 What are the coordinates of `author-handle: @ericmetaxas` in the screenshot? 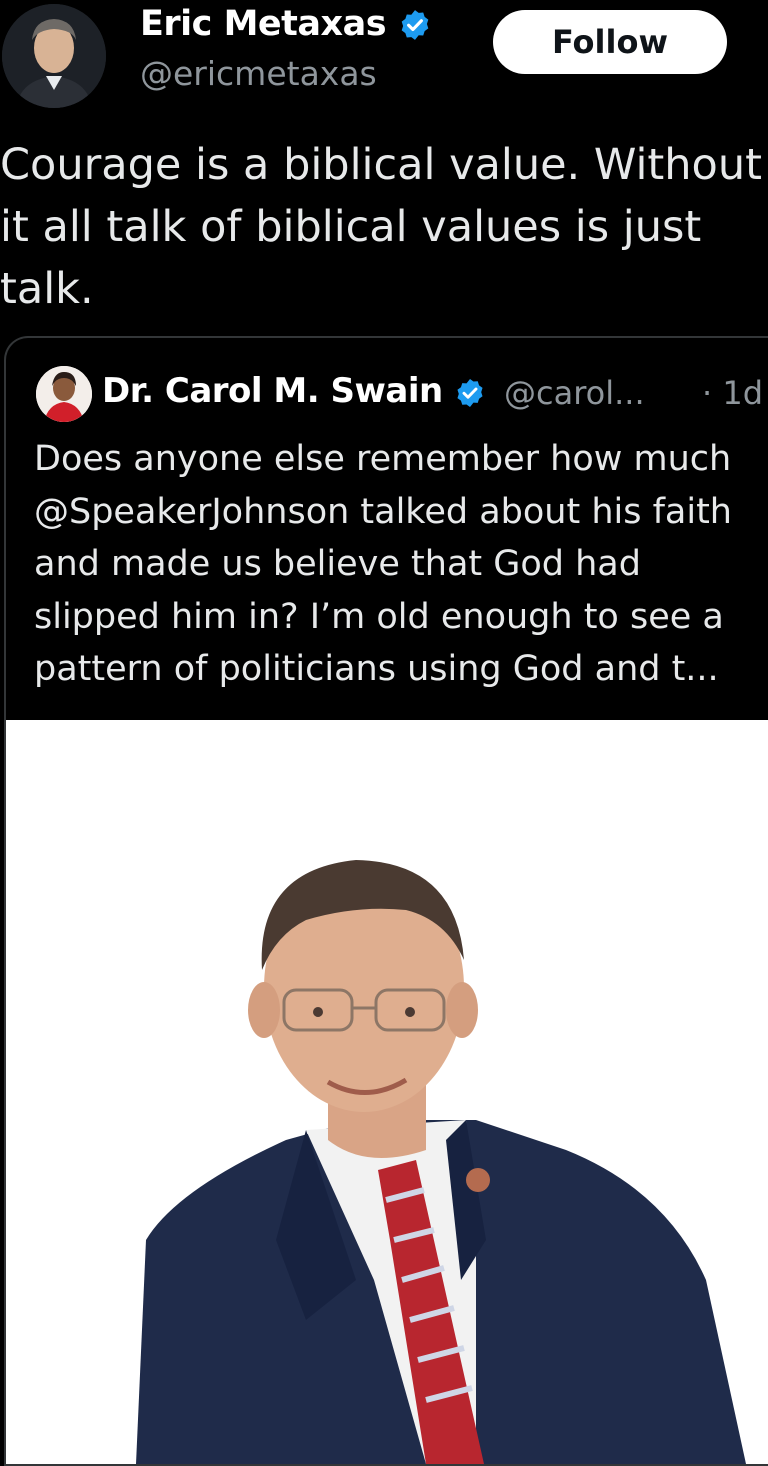 It's located at (258, 73).